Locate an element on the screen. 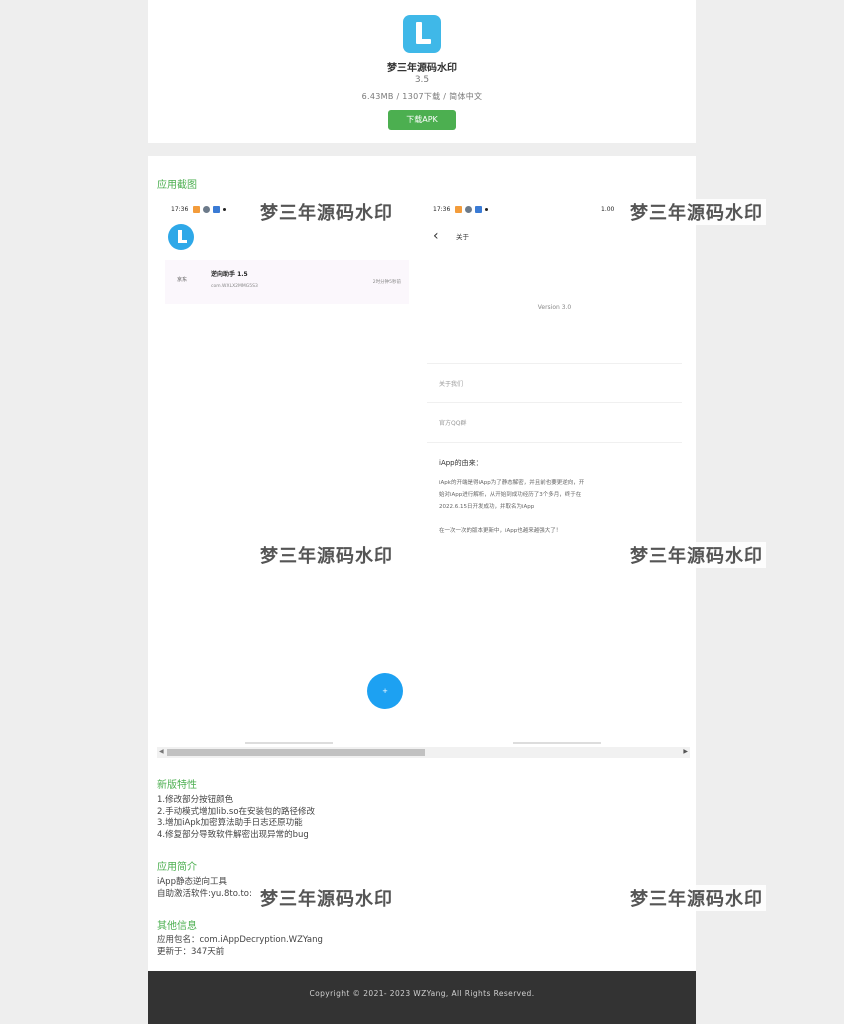 The width and height of the screenshot is (844, 1024). scrollbar-thumb is located at coordinates (296, 752).